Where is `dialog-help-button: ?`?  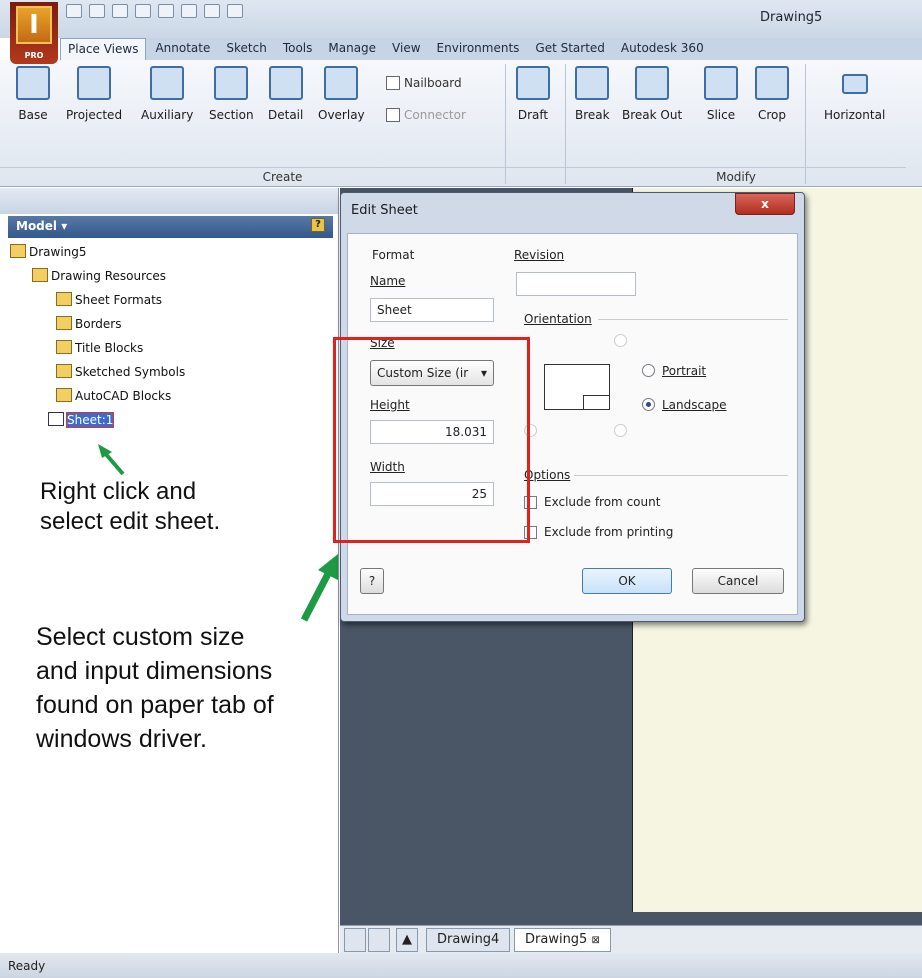
dialog-help-button: ? is located at coordinates (372, 581).